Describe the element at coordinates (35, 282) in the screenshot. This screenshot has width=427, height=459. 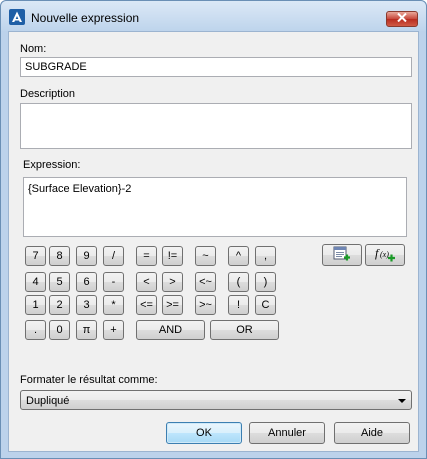
I see `calc-button-4: 4` at that location.